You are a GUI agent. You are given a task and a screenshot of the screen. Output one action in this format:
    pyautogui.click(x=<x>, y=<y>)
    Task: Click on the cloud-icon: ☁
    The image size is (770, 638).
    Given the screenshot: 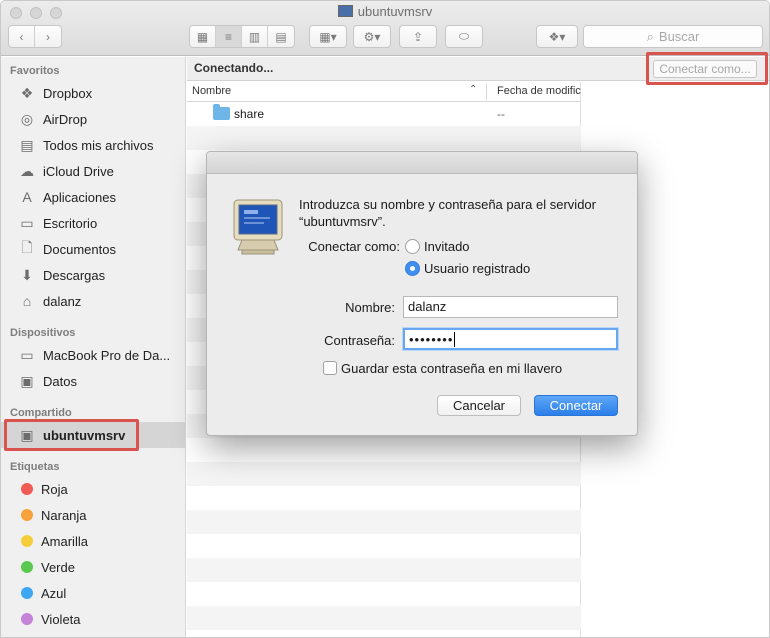 What is the action you would take?
    pyautogui.click(x=27, y=170)
    